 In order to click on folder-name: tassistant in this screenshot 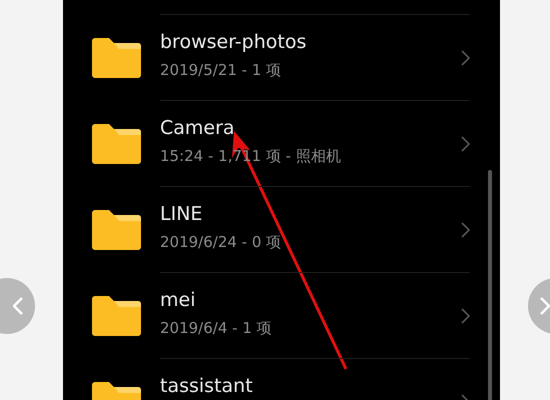, I will do `click(207, 386)`.